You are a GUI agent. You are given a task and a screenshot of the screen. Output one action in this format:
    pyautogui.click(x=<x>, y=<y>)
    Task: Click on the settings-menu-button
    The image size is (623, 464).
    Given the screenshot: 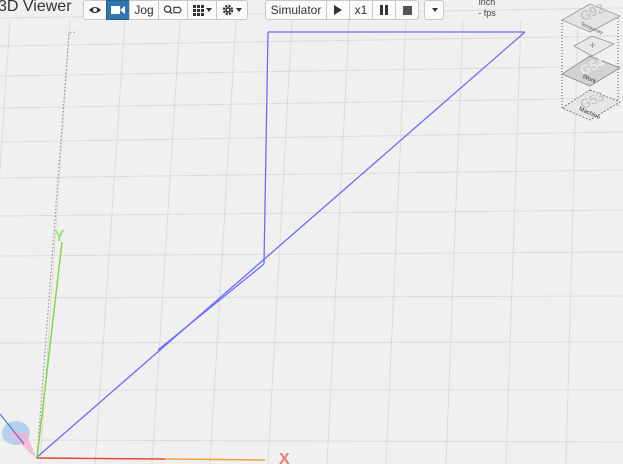 What is the action you would take?
    pyautogui.click(x=232, y=10)
    